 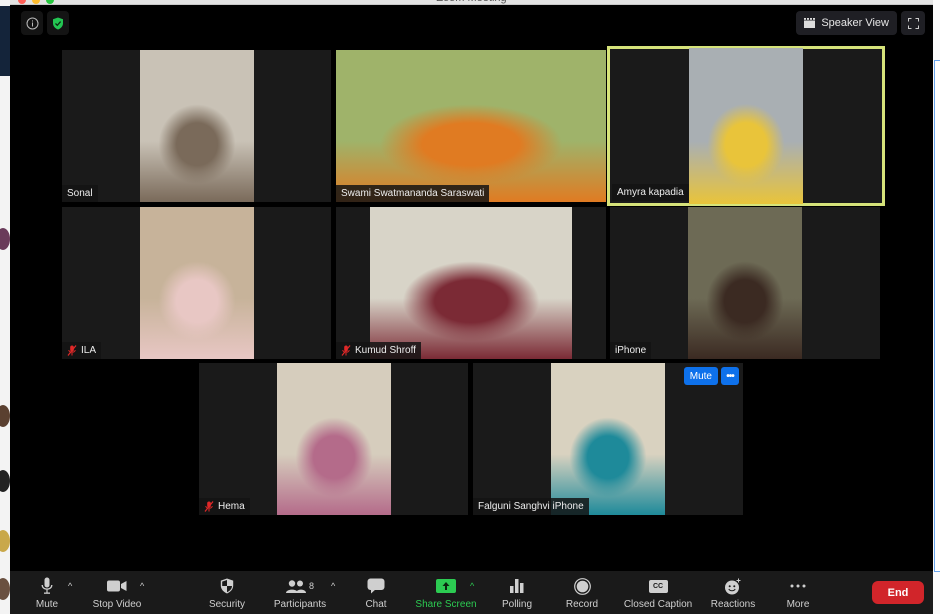 I want to click on participant-name: iPhone, so click(x=631, y=350).